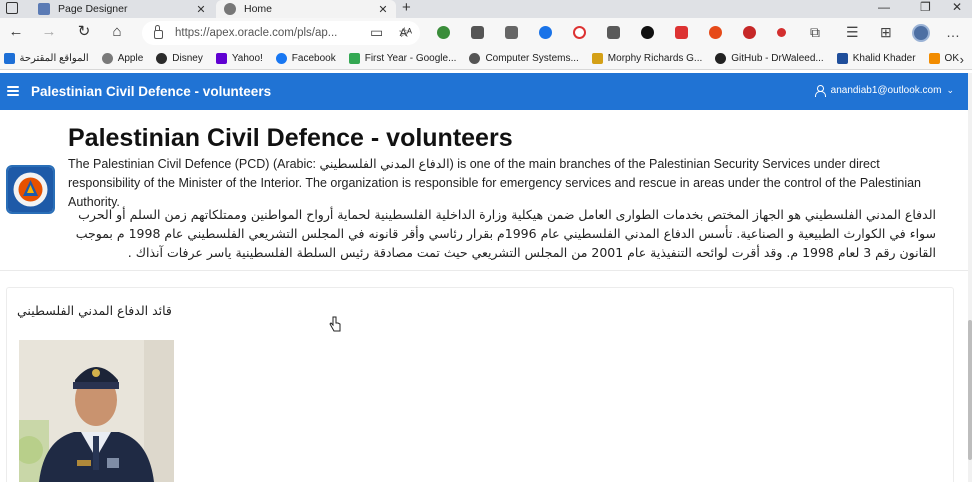 Image resolution: width=972 pixels, height=482 pixels. What do you see at coordinates (151, 91) in the screenshot?
I see `app-title: Palestinian Civil Defence - volunteers` at bounding box center [151, 91].